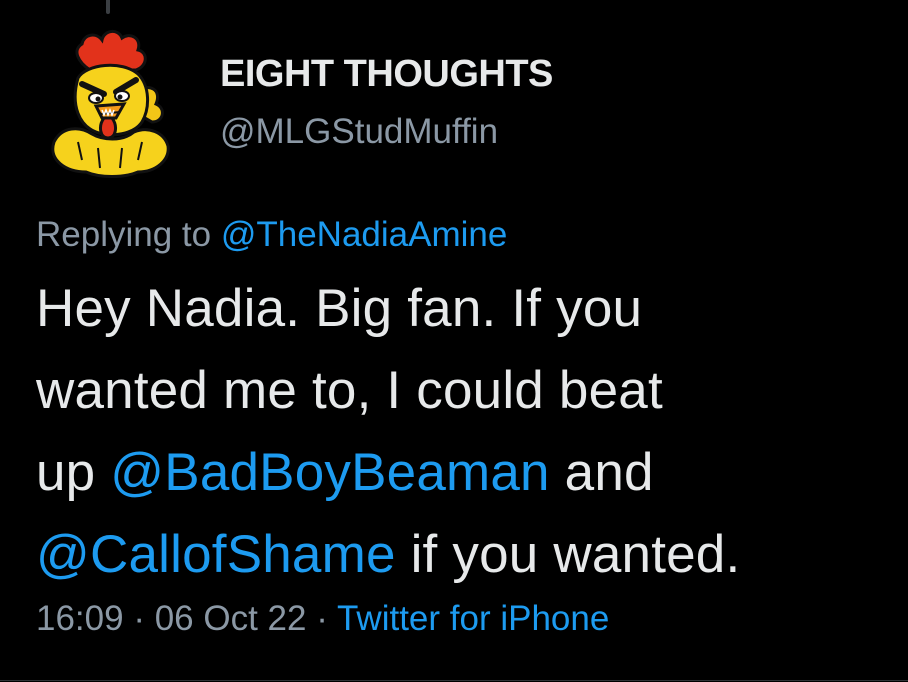 This screenshot has height=682, width=908. I want to click on mention-link-callofshame: @CallofShame, so click(216, 554).